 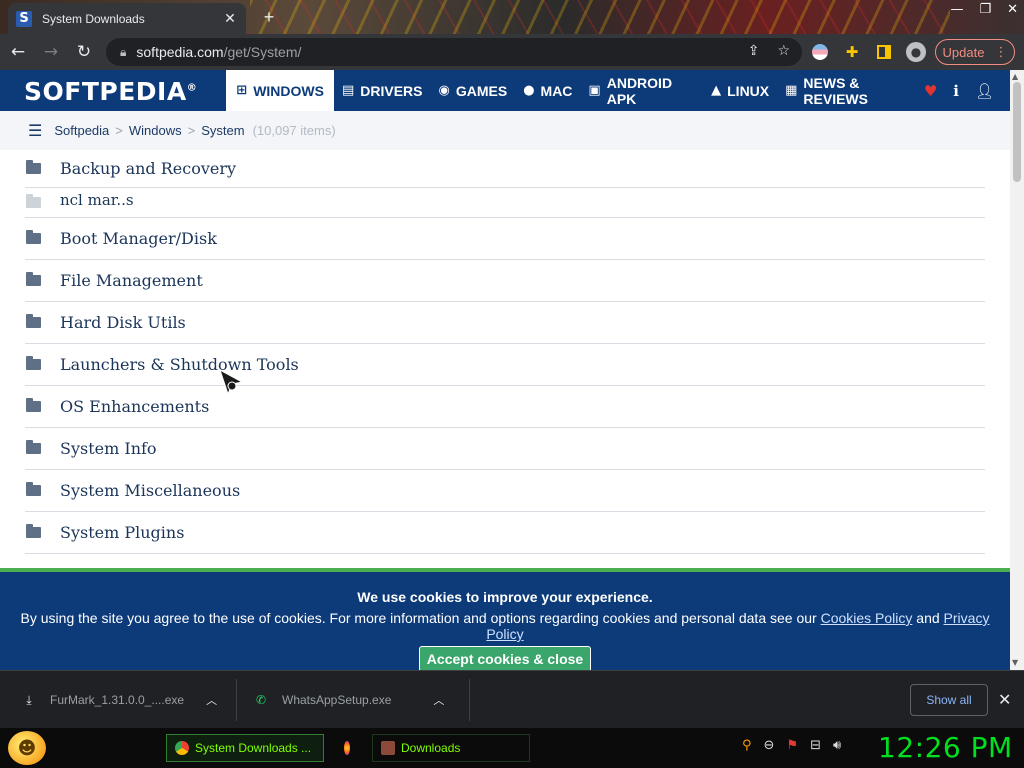 I want to click on accept-cookies-button: Accept cookies & close, so click(x=505, y=658).